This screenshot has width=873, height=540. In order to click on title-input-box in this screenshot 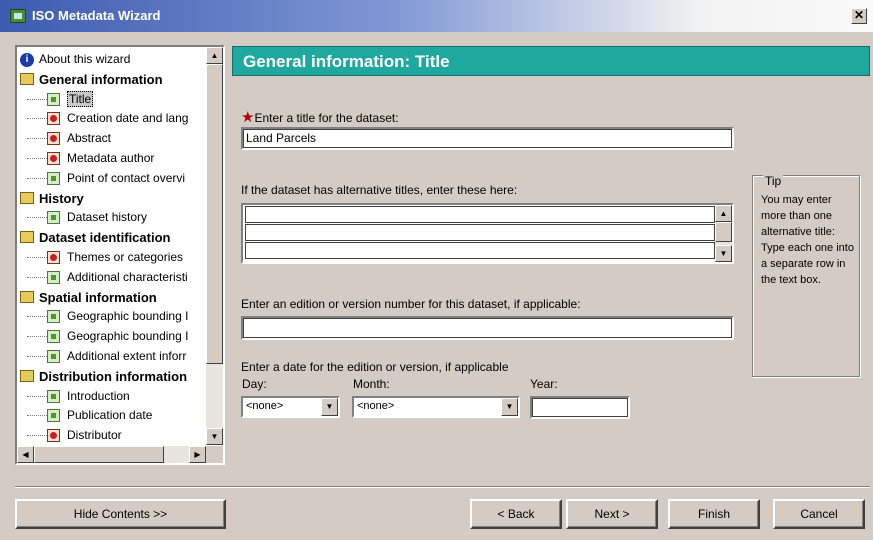, I will do `click(487, 138)`.